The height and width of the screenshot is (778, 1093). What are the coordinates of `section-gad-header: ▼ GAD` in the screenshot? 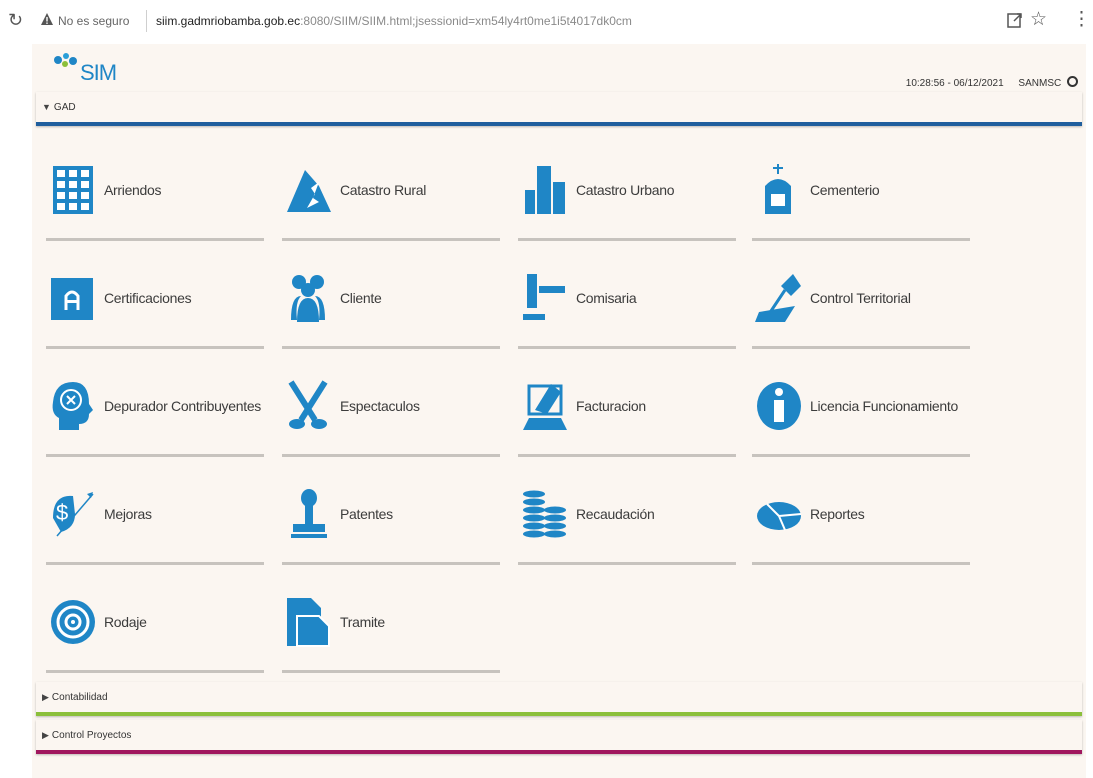 It's located at (559, 107).